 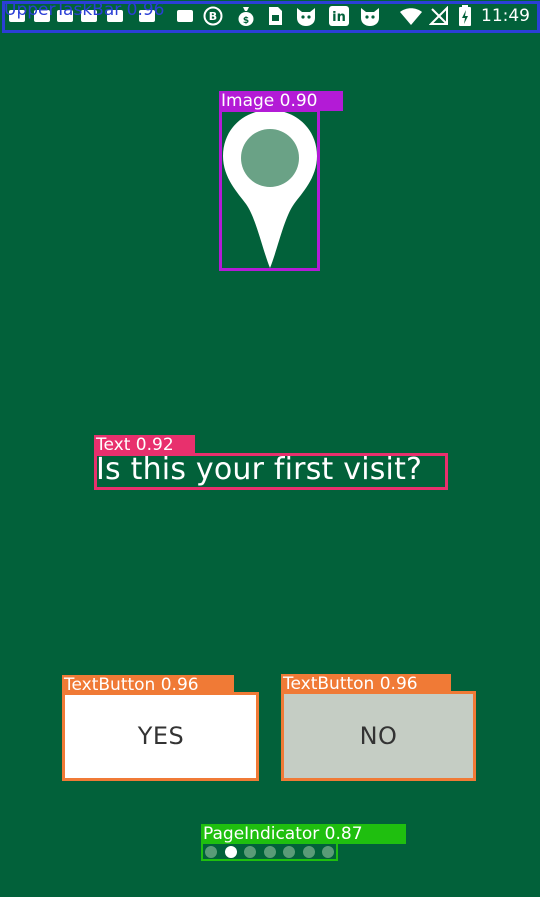 I want to click on detection-box-page-indicator, so click(x=269, y=851).